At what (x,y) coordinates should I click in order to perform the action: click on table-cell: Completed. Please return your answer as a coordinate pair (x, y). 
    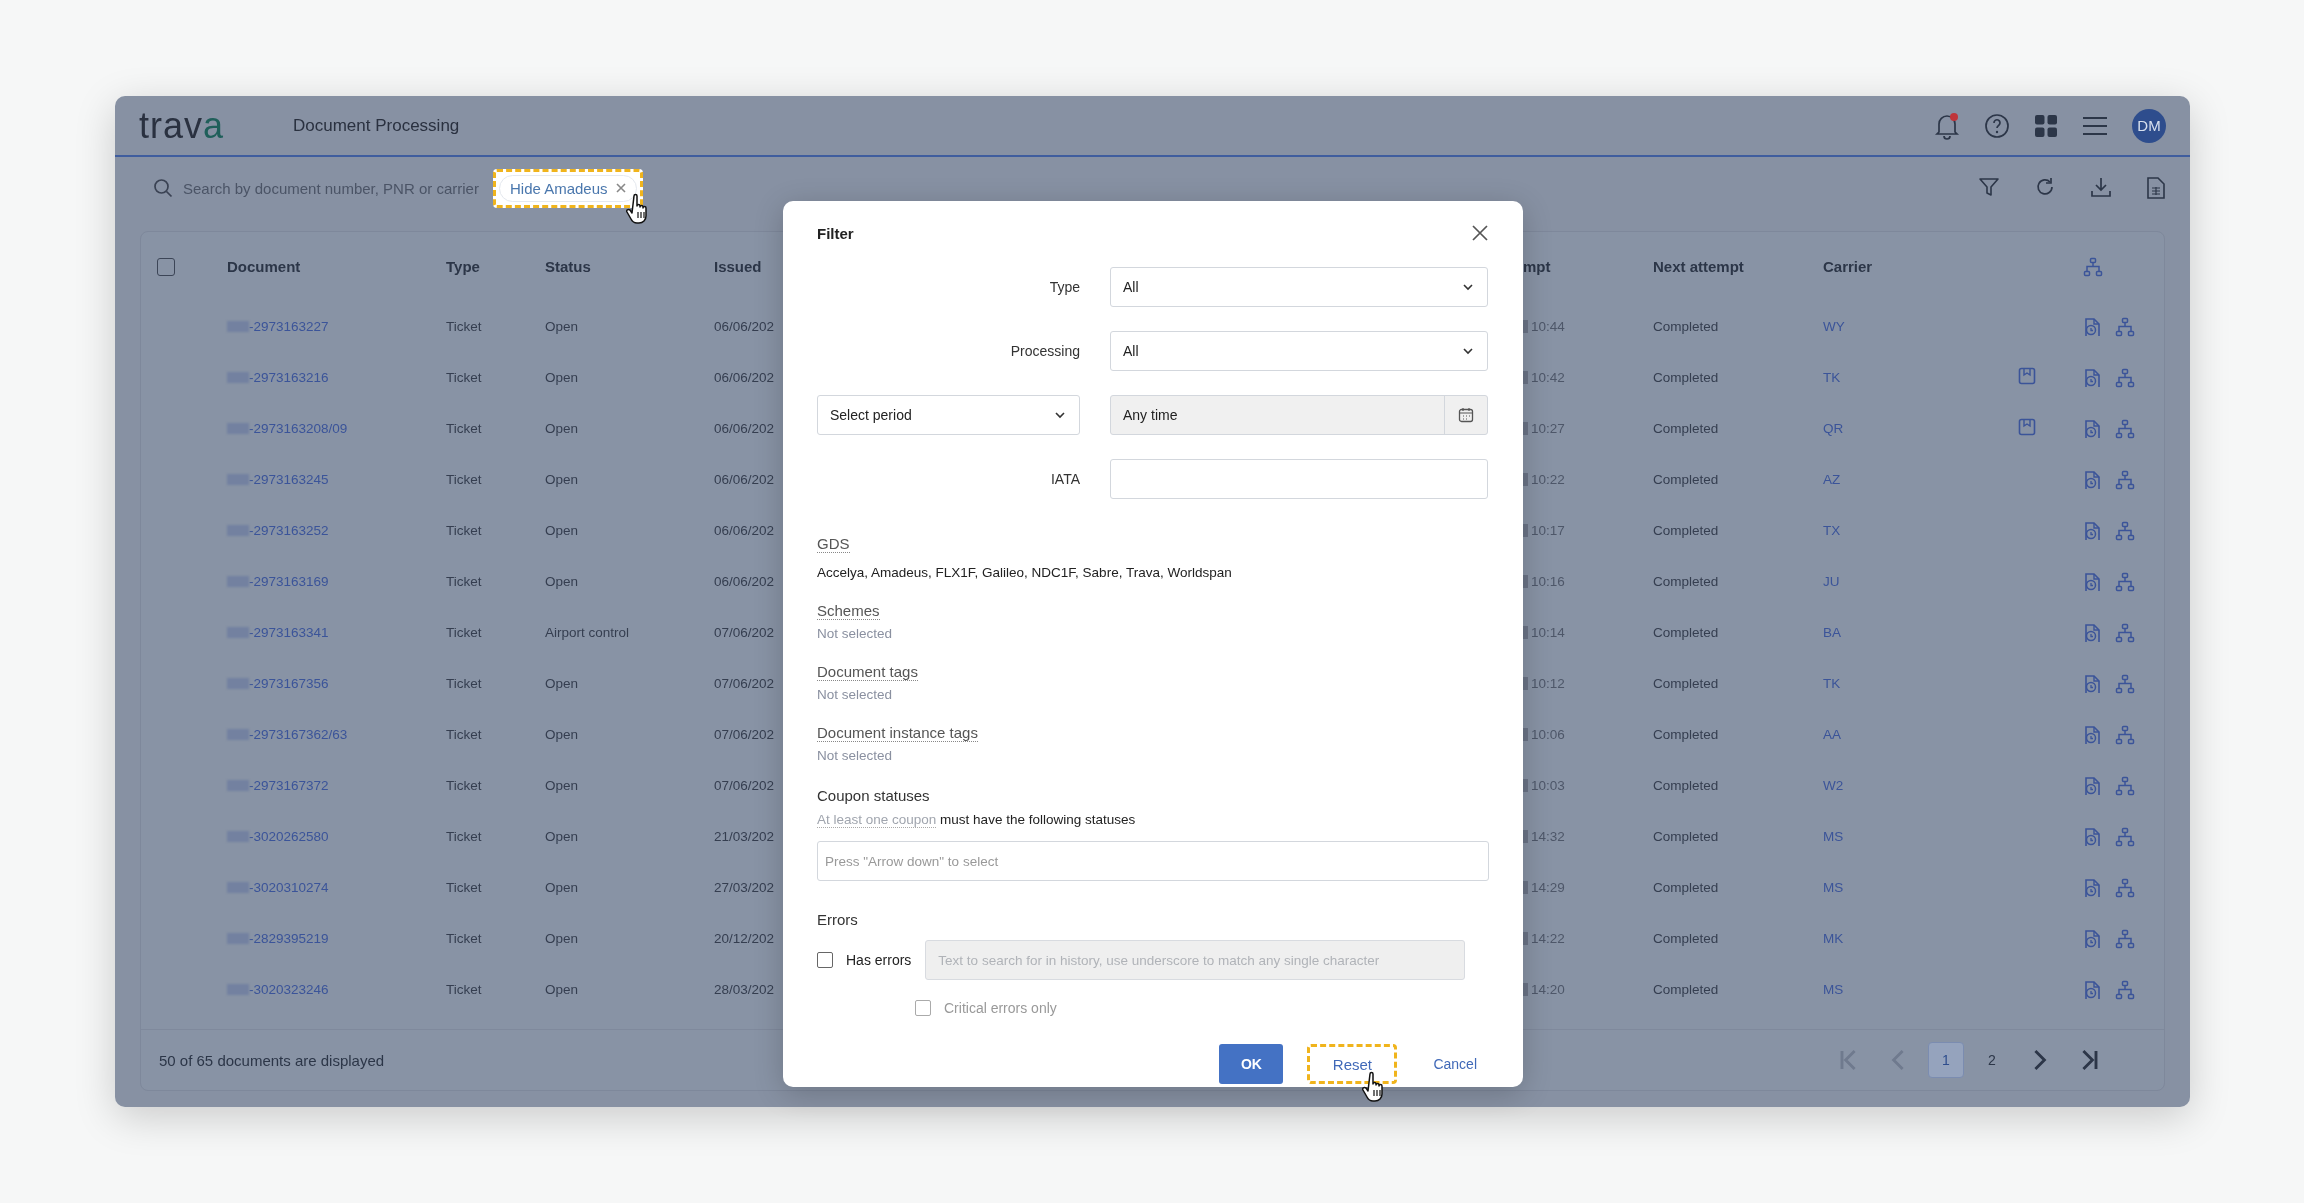
    Looking at the image, I should click on (1686, 530).